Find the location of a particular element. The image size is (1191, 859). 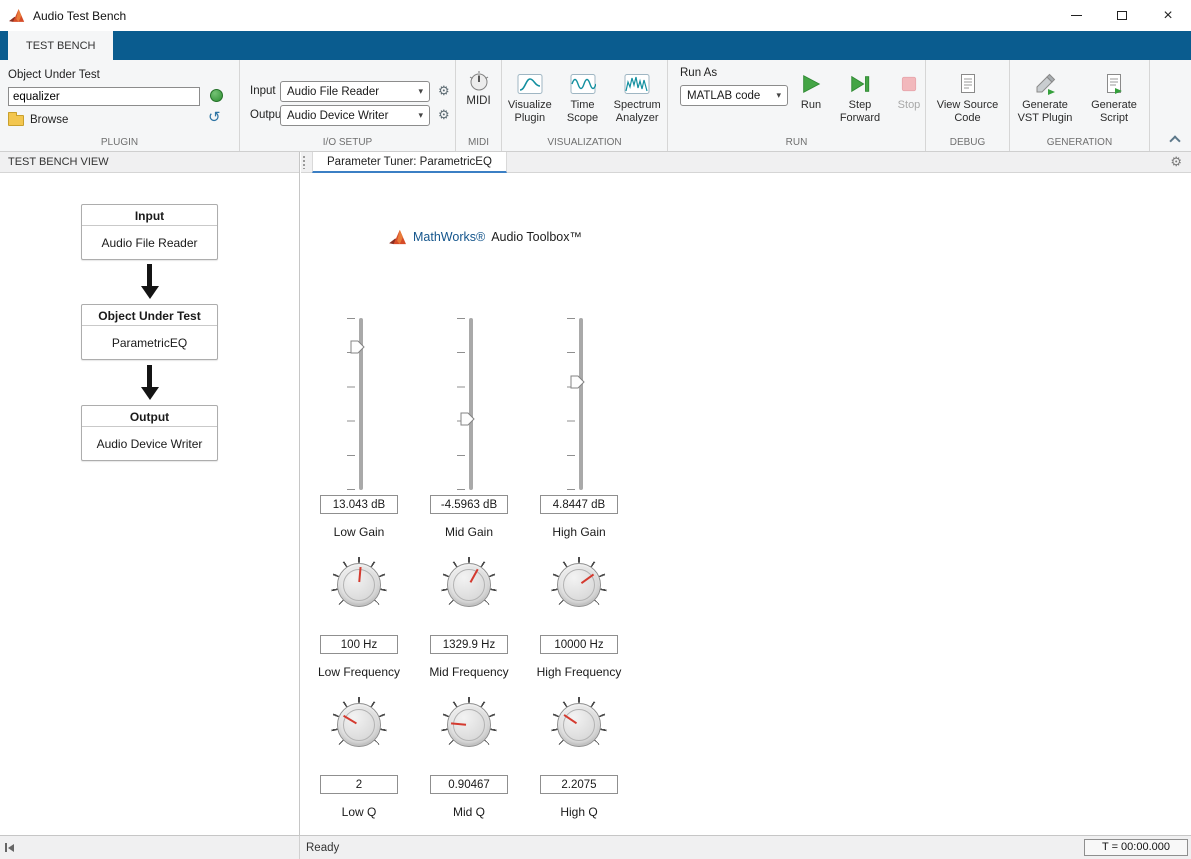

io-section-label: I/O SETUP is located at coordinates (347, 142).